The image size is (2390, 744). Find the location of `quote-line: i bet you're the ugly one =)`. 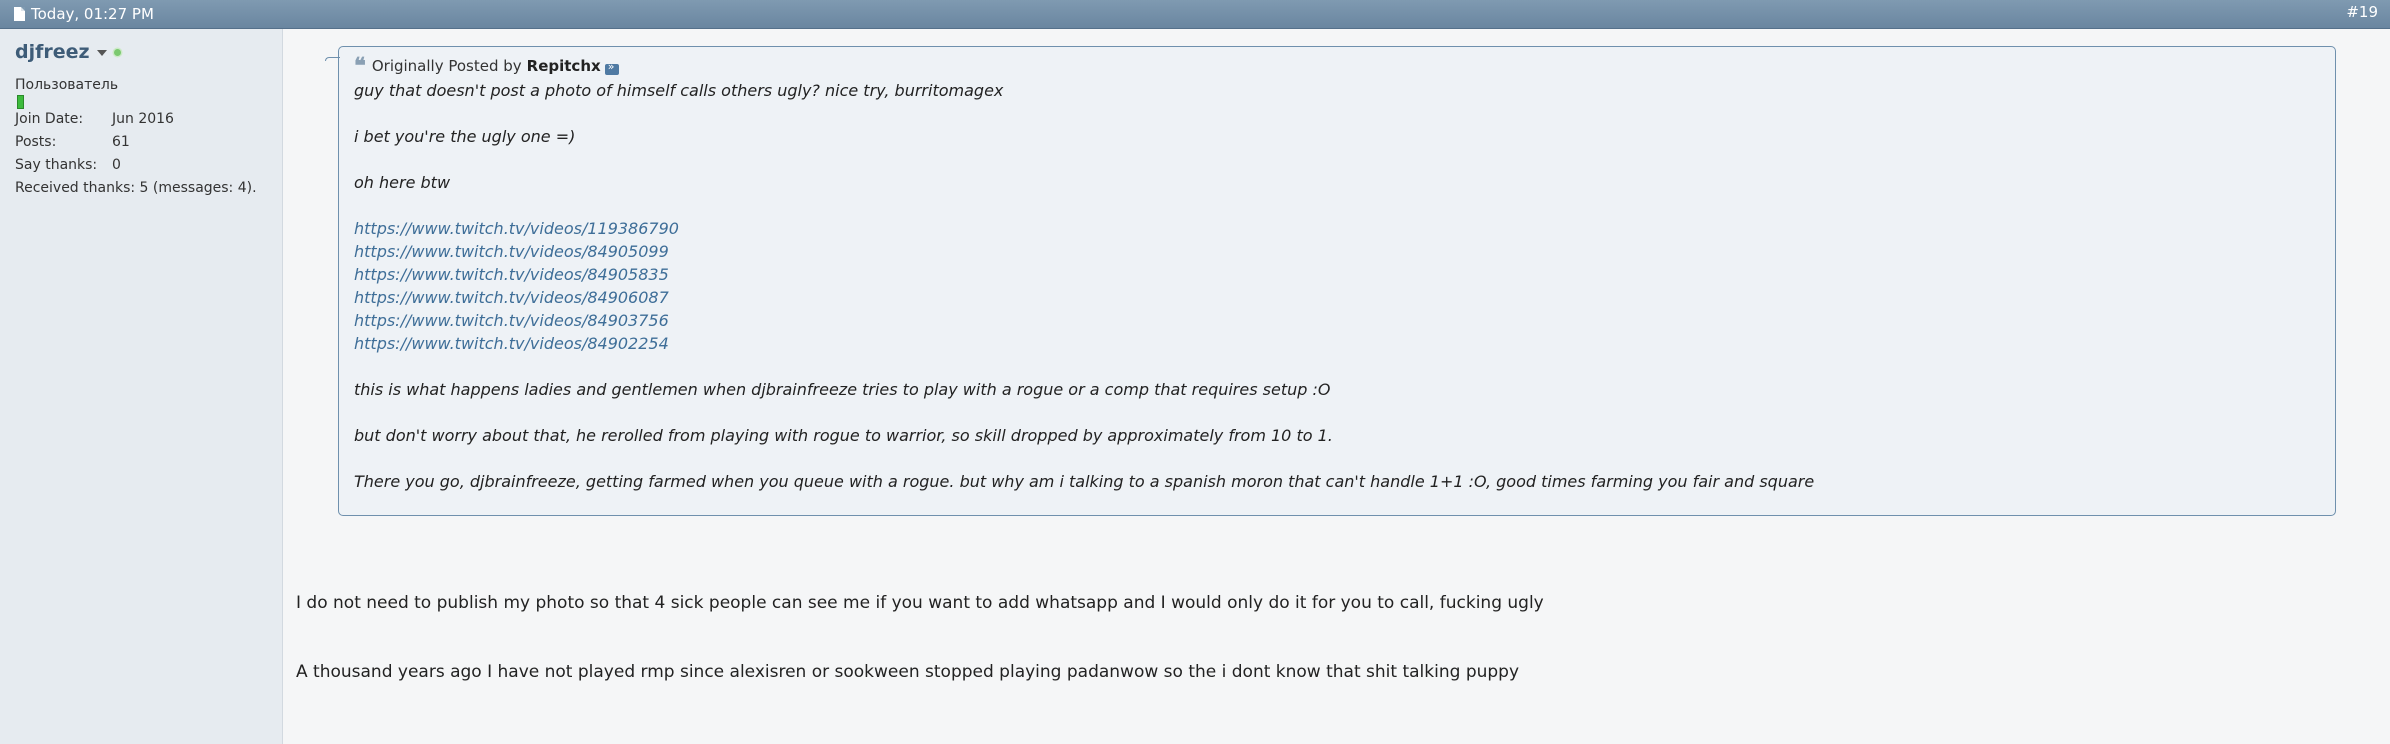

quote-line: i bet you're the ugly one =) is located at coordinates (465, 136).